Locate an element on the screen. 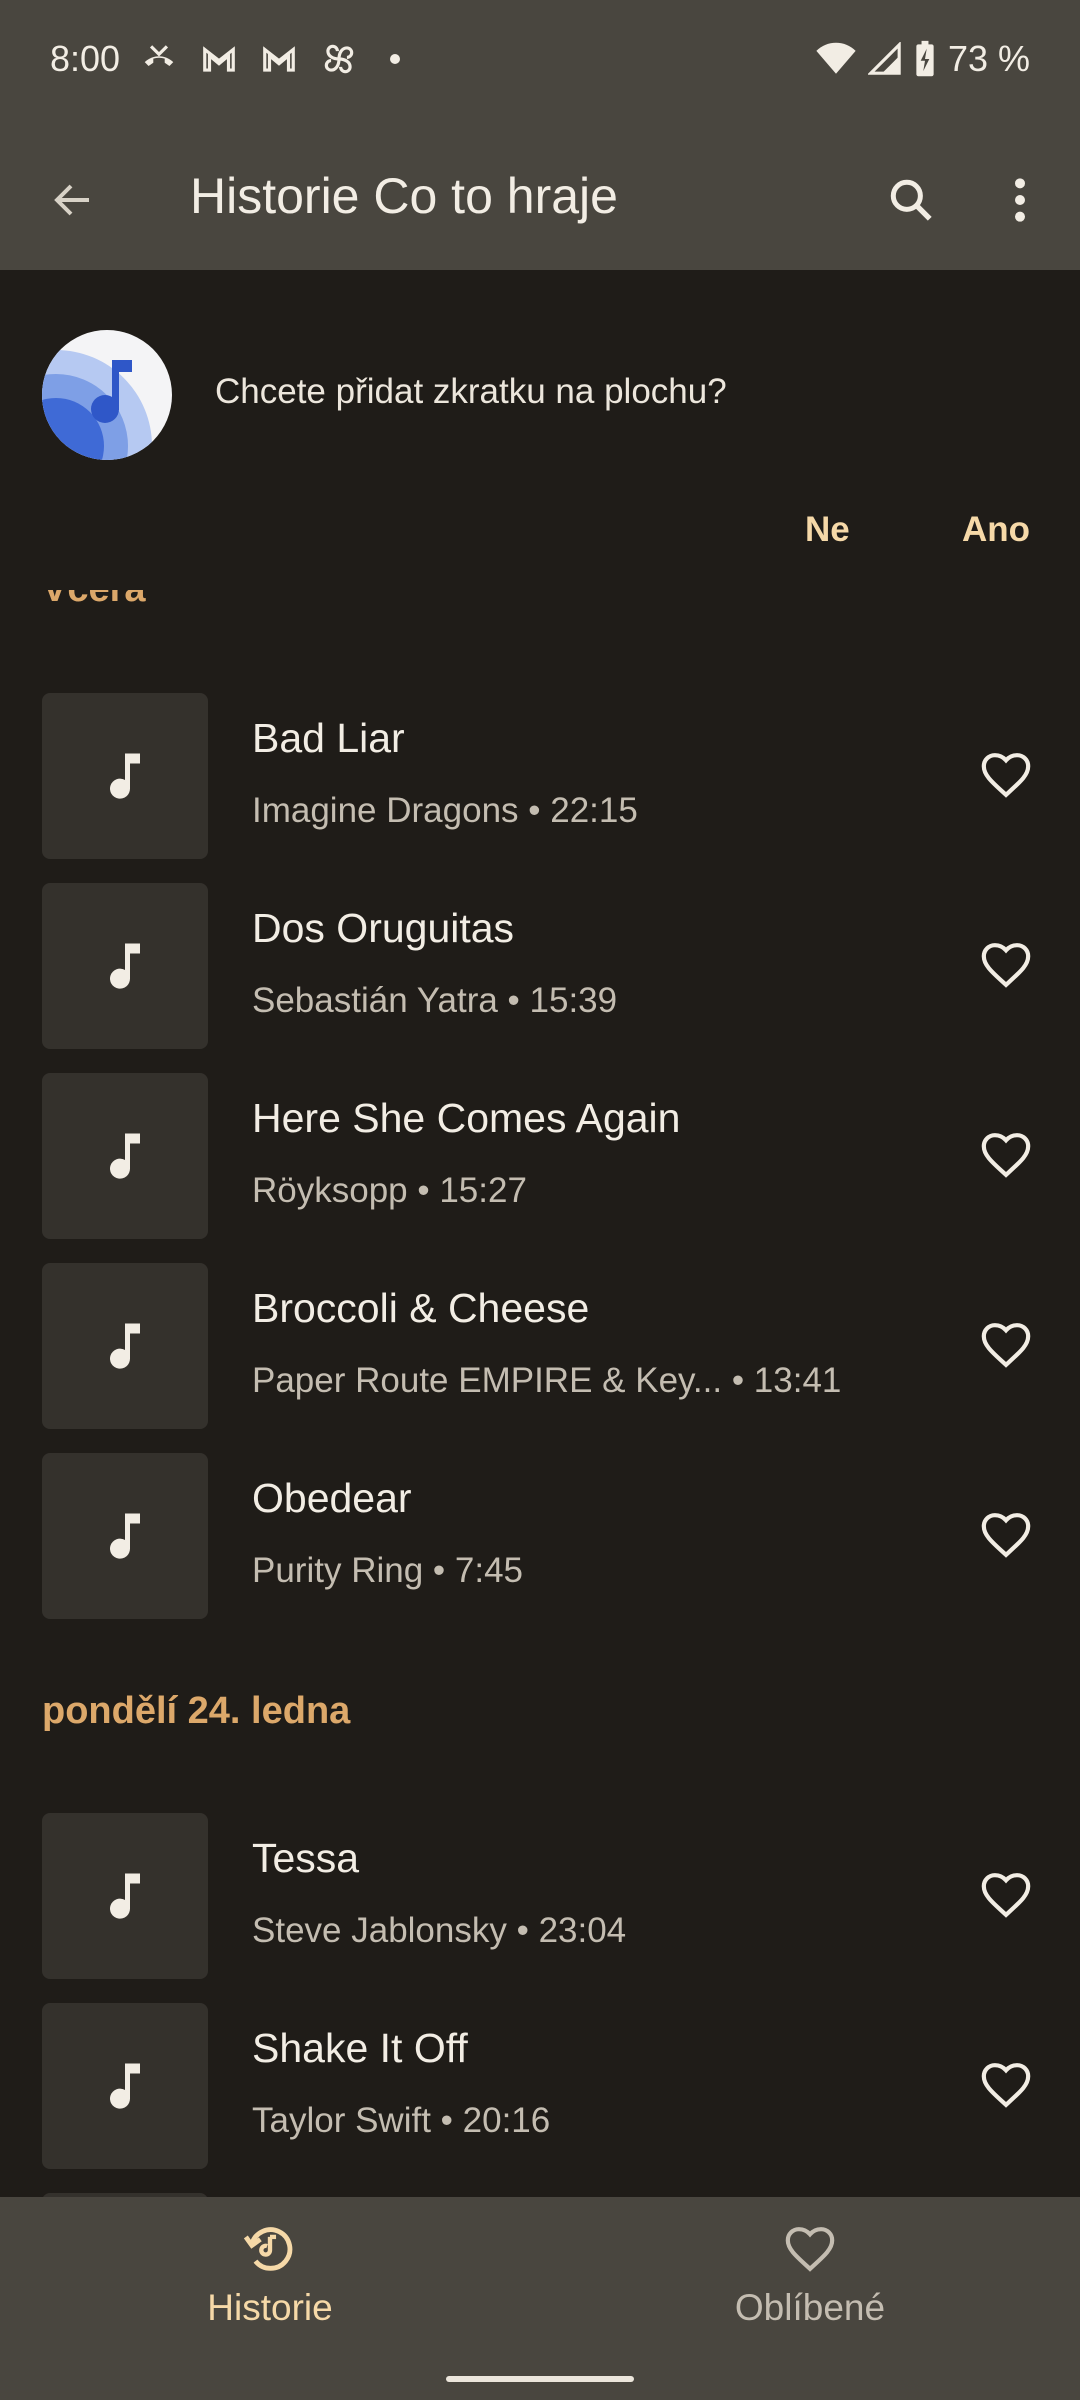 The width and height of the screenshot is (1080, 2400). banner-yes-button: Ano is located at coordinates (996, 530).